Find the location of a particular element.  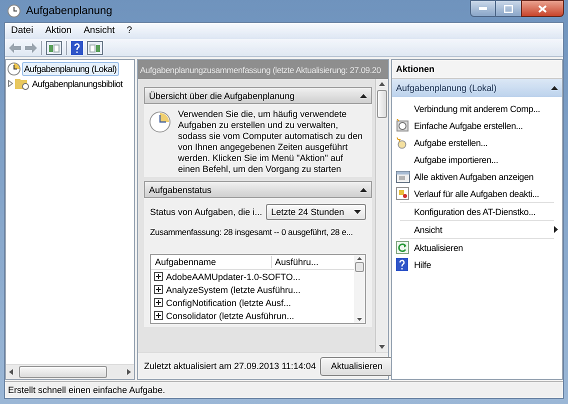

action-item: Aktualisieren is located at coordinates (438, 248).